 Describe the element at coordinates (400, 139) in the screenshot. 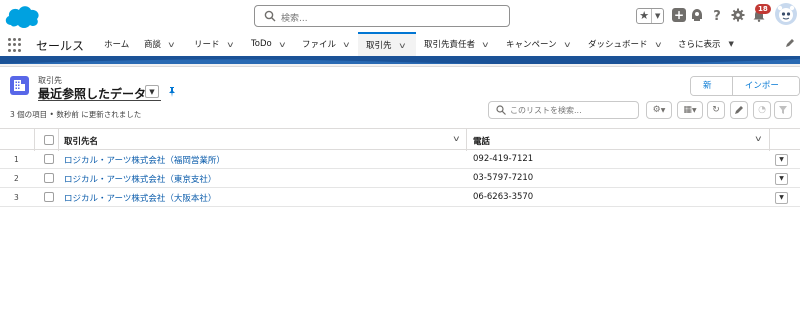

I see `table-header: 取引先名 v 電話 v` at that location.